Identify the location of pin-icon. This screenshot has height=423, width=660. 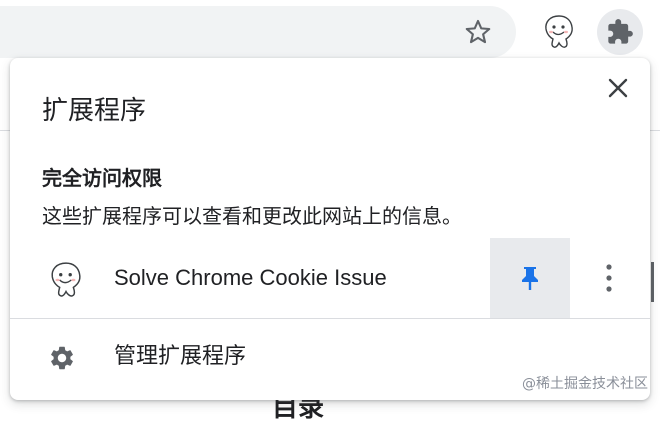
(530, 278).